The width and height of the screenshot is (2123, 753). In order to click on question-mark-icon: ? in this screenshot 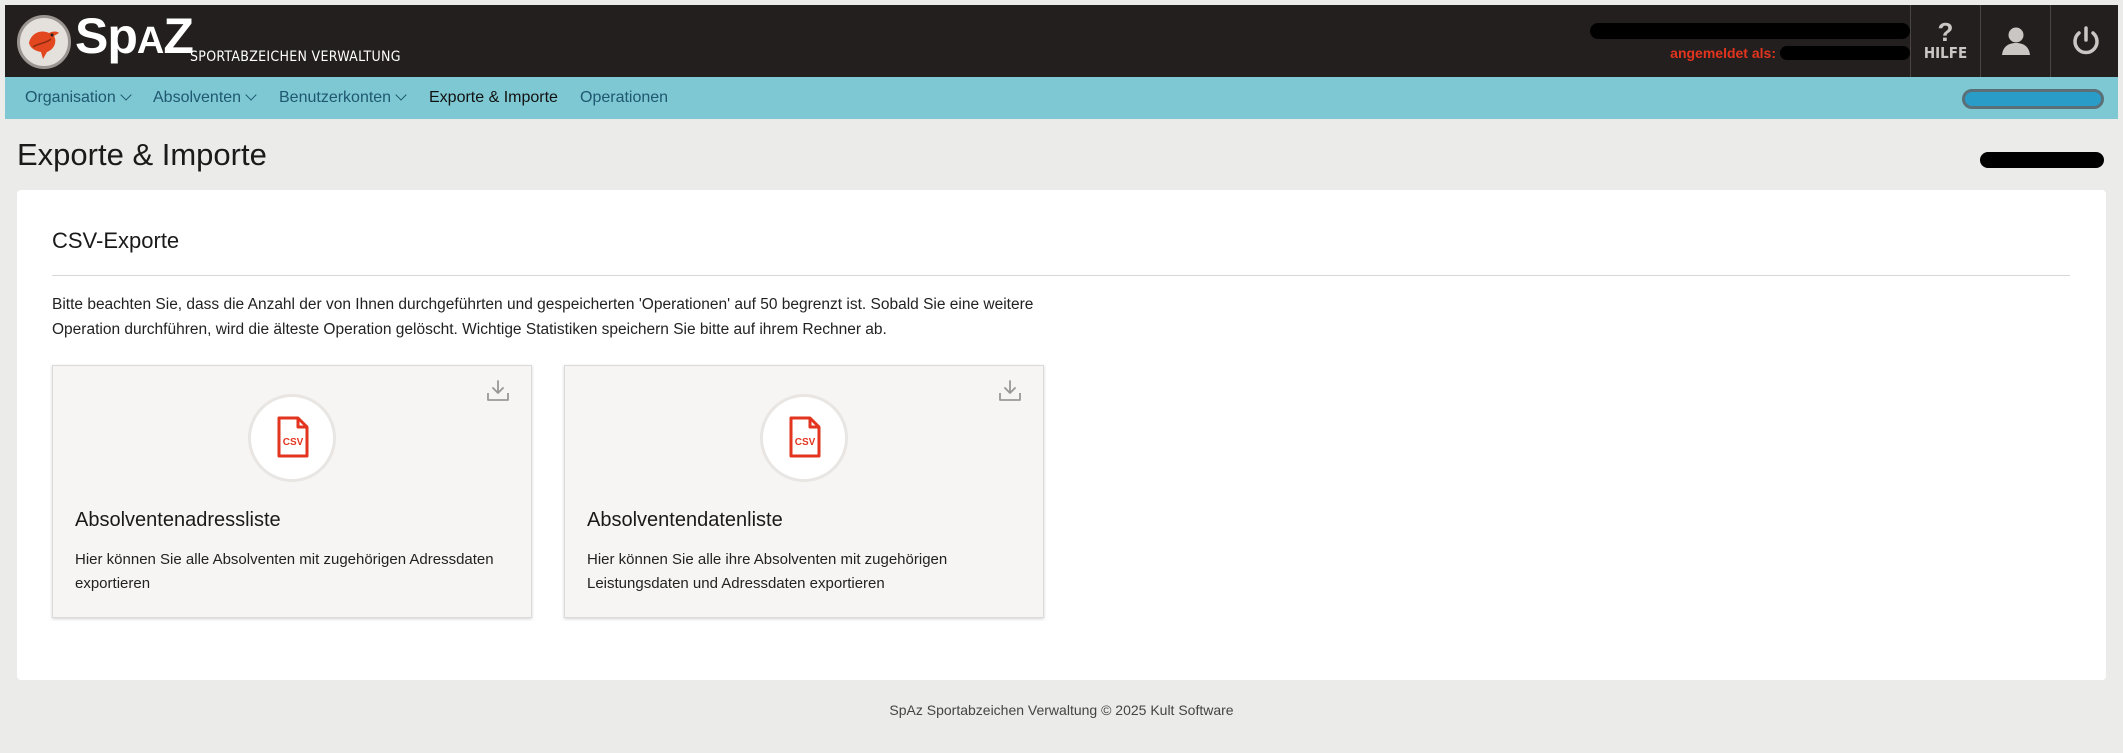, I will do `click(1945, 32)`.